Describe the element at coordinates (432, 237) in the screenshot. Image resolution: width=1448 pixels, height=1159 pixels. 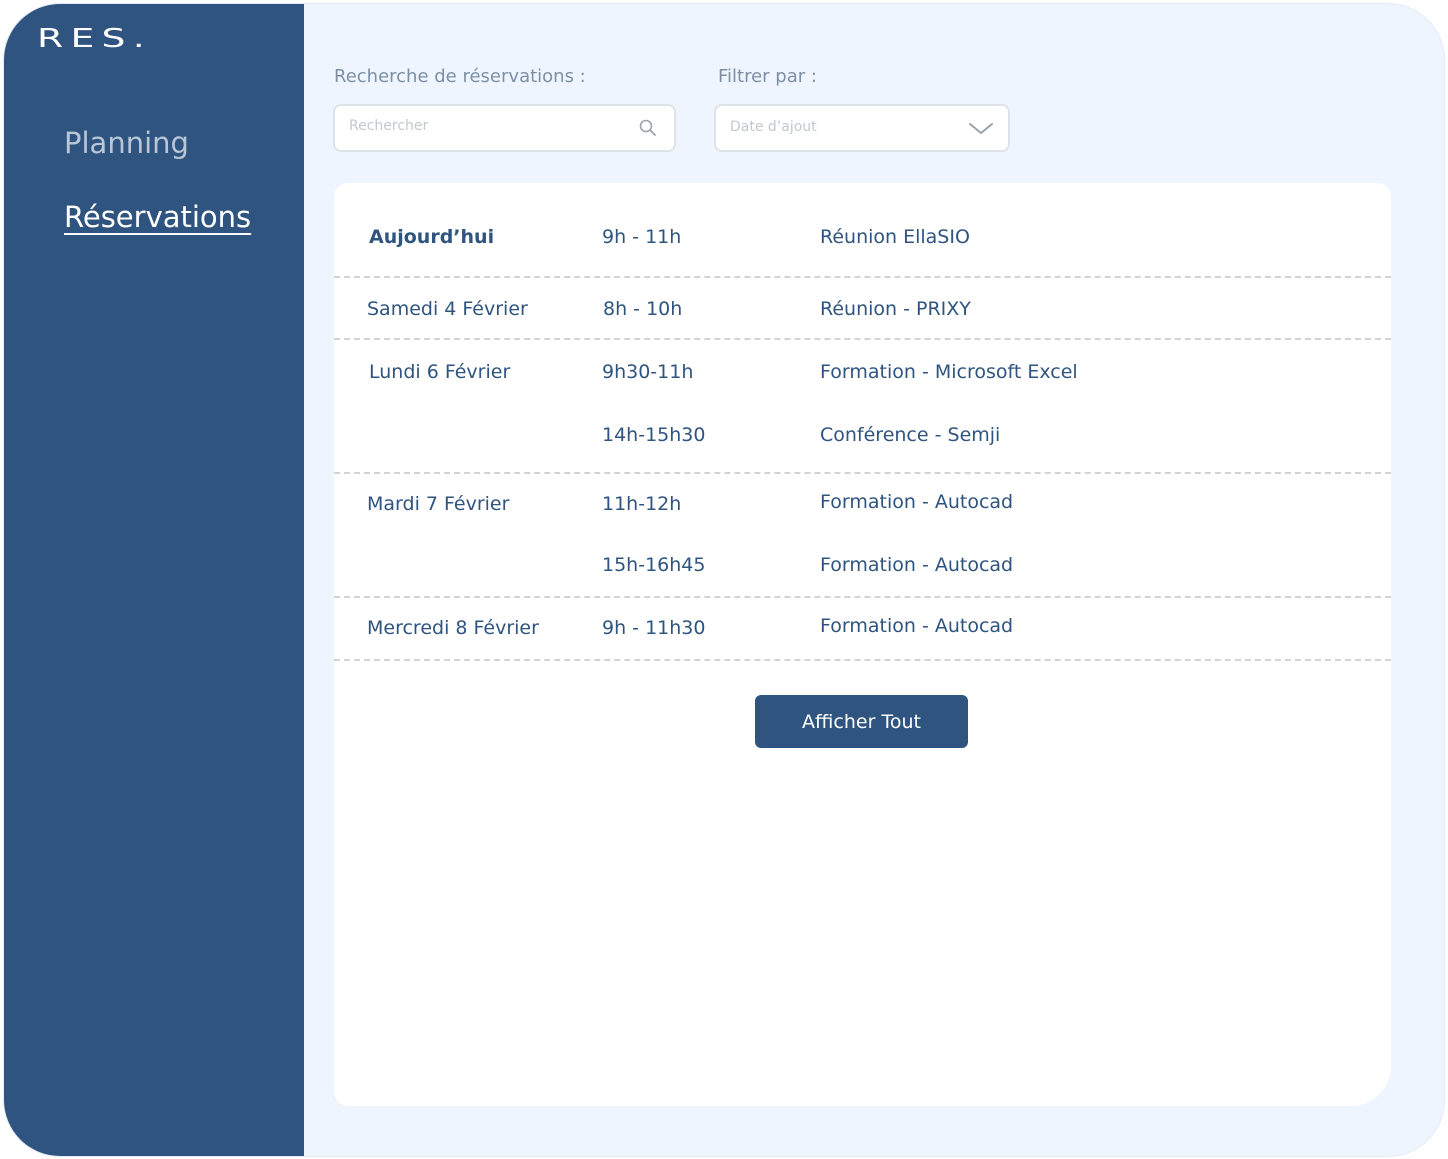
I see `reservation-date: Aujourd’hui` at that location.